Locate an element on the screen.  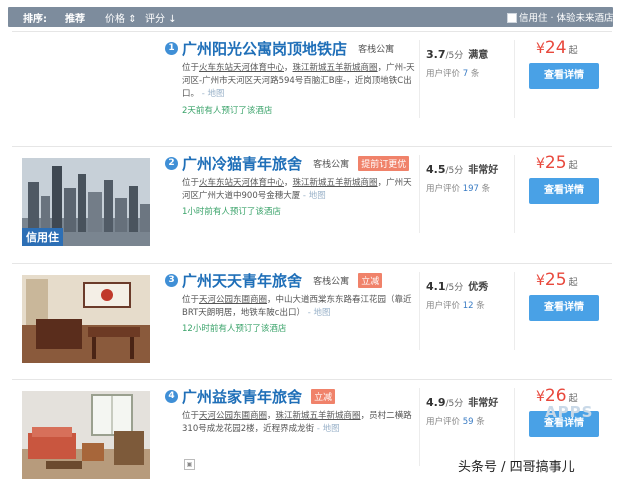
hotel-reviews: 用户评价 7 条 is located at coordinates (452, 73).